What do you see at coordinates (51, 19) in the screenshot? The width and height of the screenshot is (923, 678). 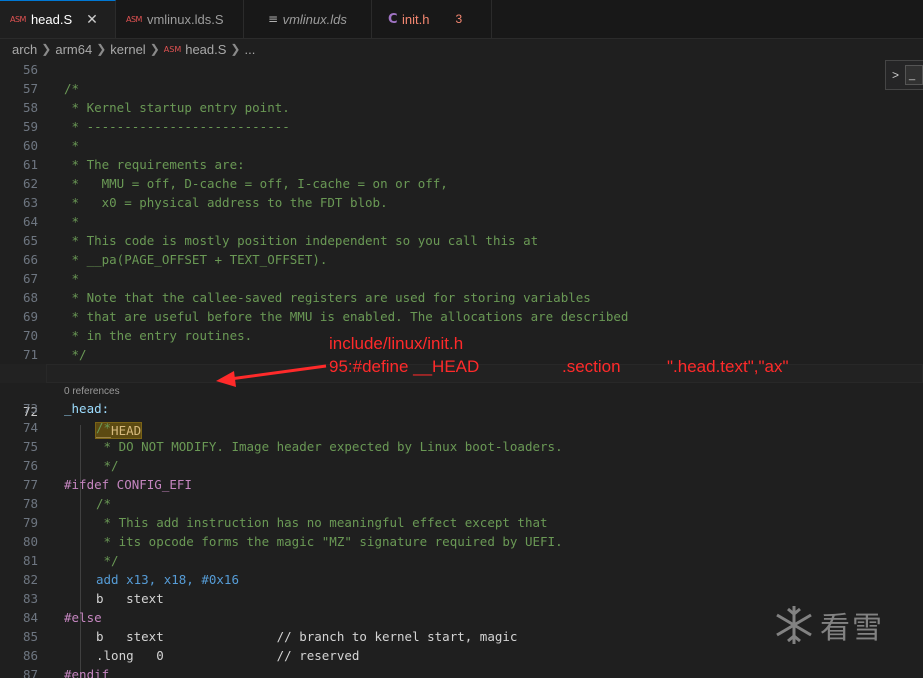 I see `tab-label: head.S` at bounding box center [51, 19].